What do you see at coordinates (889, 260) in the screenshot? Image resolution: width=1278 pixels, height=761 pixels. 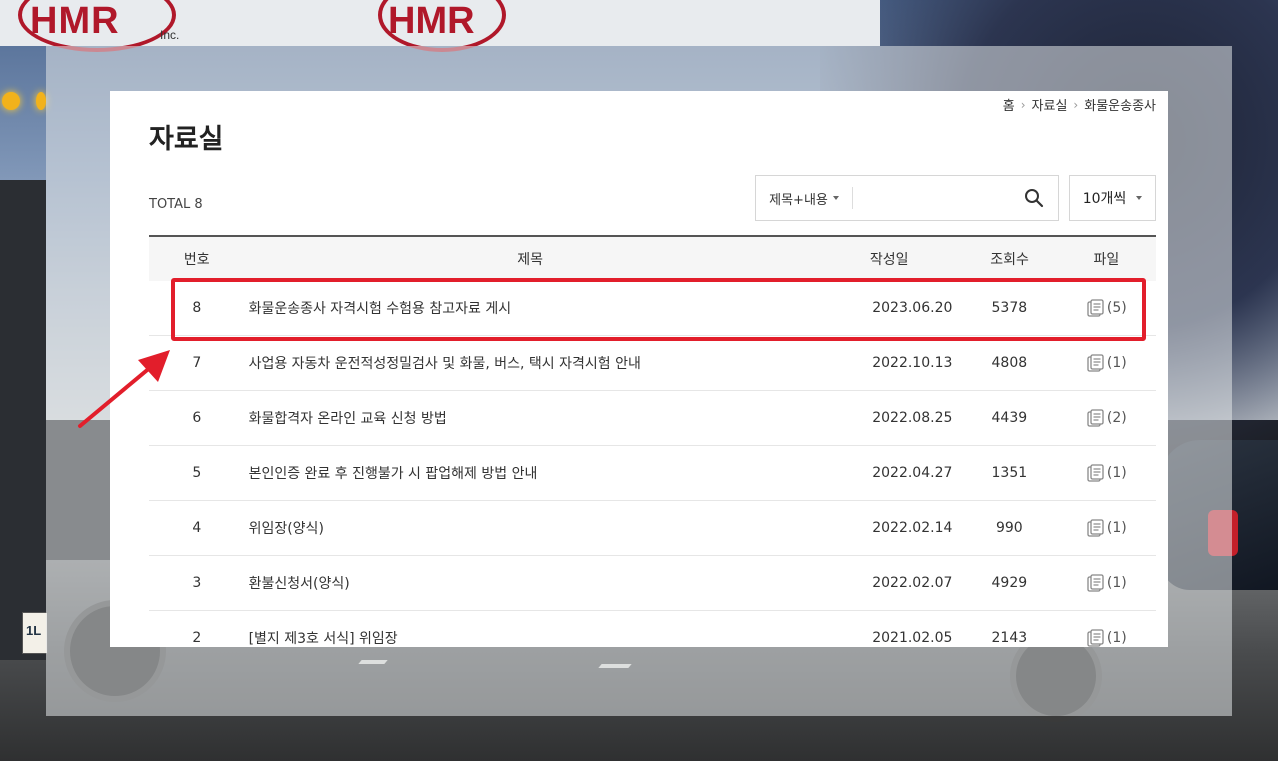 I see `header-date: 작성일` at bounding box center [889, 260].